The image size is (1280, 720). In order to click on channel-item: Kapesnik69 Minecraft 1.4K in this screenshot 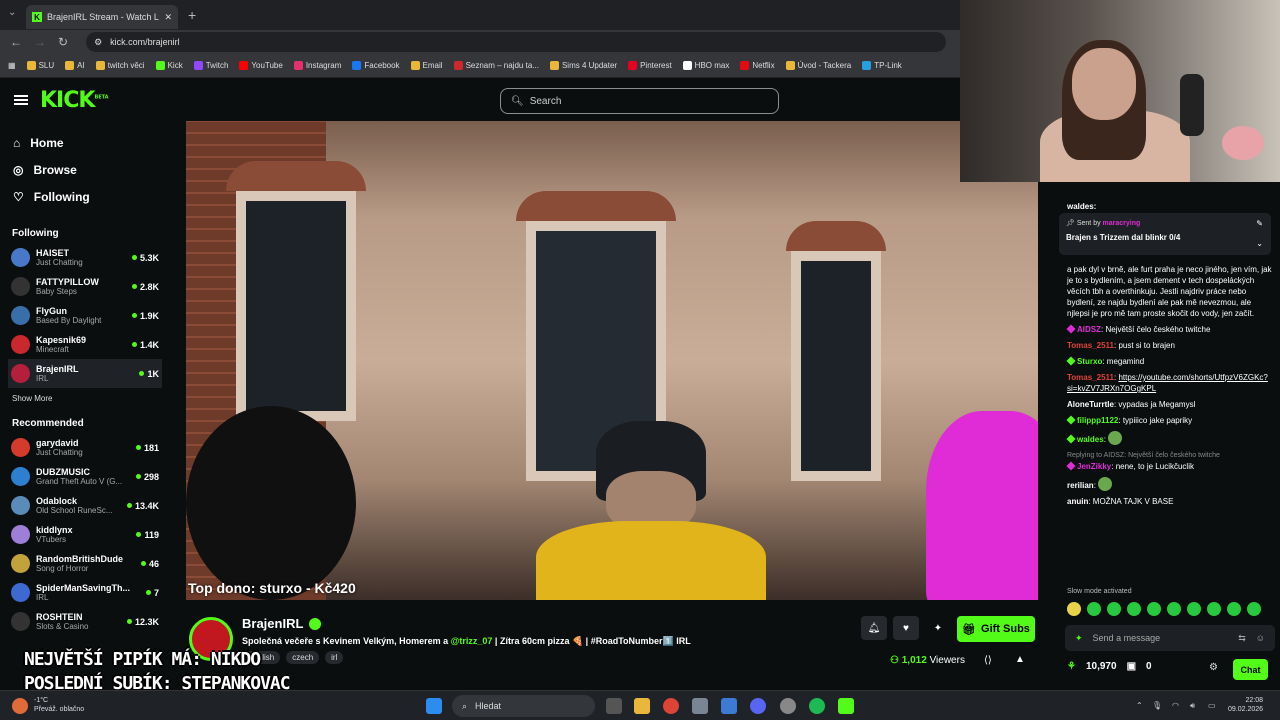, I will do `click(85, 344)`.